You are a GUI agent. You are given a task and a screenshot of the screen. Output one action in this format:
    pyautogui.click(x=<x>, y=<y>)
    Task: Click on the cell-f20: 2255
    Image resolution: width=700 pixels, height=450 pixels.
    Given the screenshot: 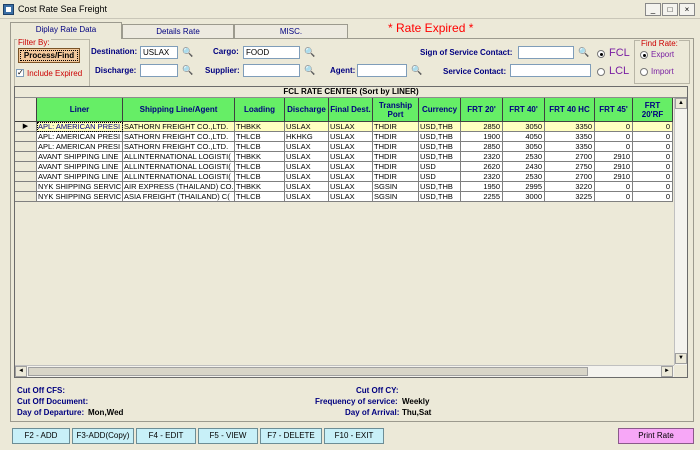 What is the action you would take?
    pyautogui.click(x=482, y=197)
    